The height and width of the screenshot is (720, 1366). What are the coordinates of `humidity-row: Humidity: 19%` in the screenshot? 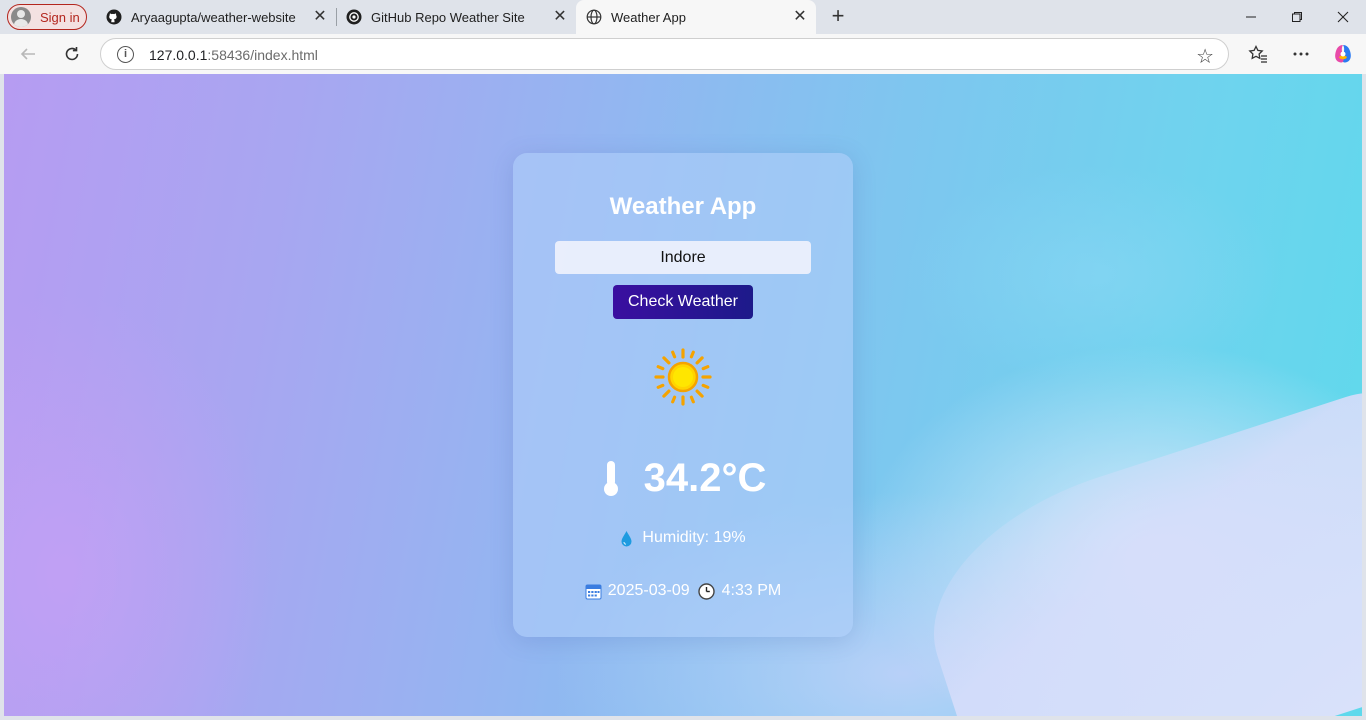 It's located at (683, 538).